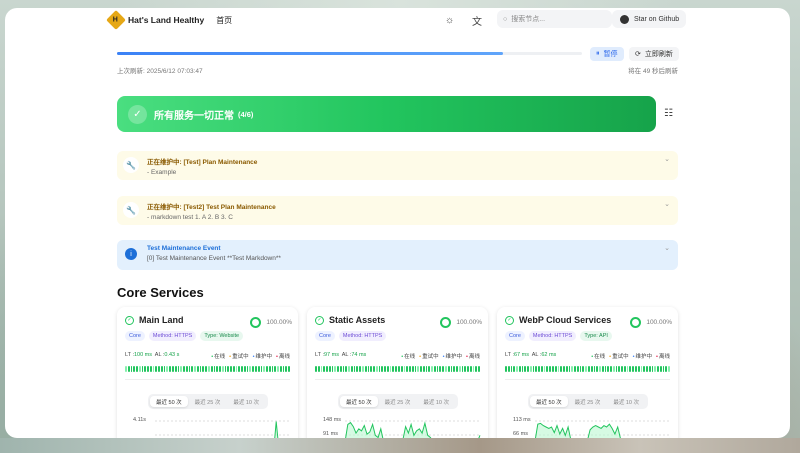  What do you see at coordinates (166, 20) in the screenshot?
I see `brand-name: Hat's Land Healthy` at bounding box center [166, 20].